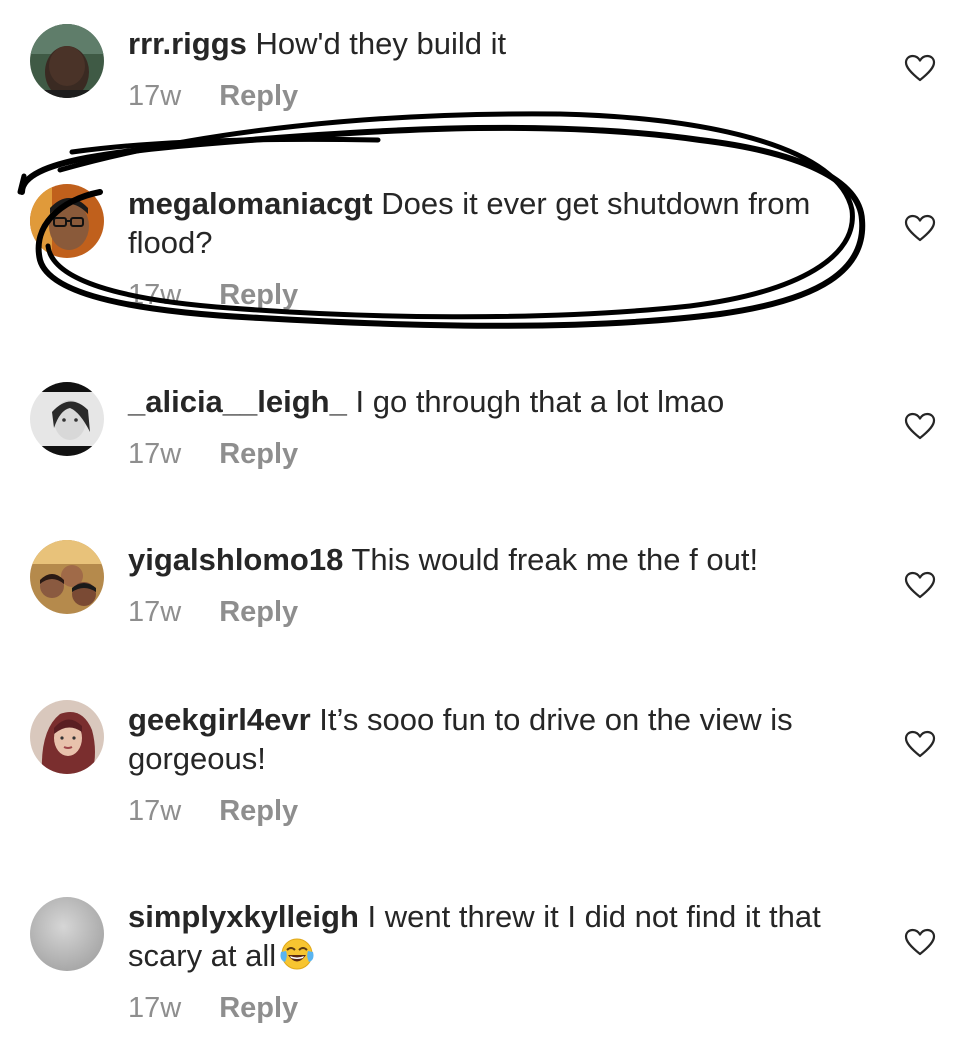 The height and width of the screenshot is (1062, 980). I want to click on comment-body: rrr.riggs How'd they build it 17w Reply, so click(488, 68).